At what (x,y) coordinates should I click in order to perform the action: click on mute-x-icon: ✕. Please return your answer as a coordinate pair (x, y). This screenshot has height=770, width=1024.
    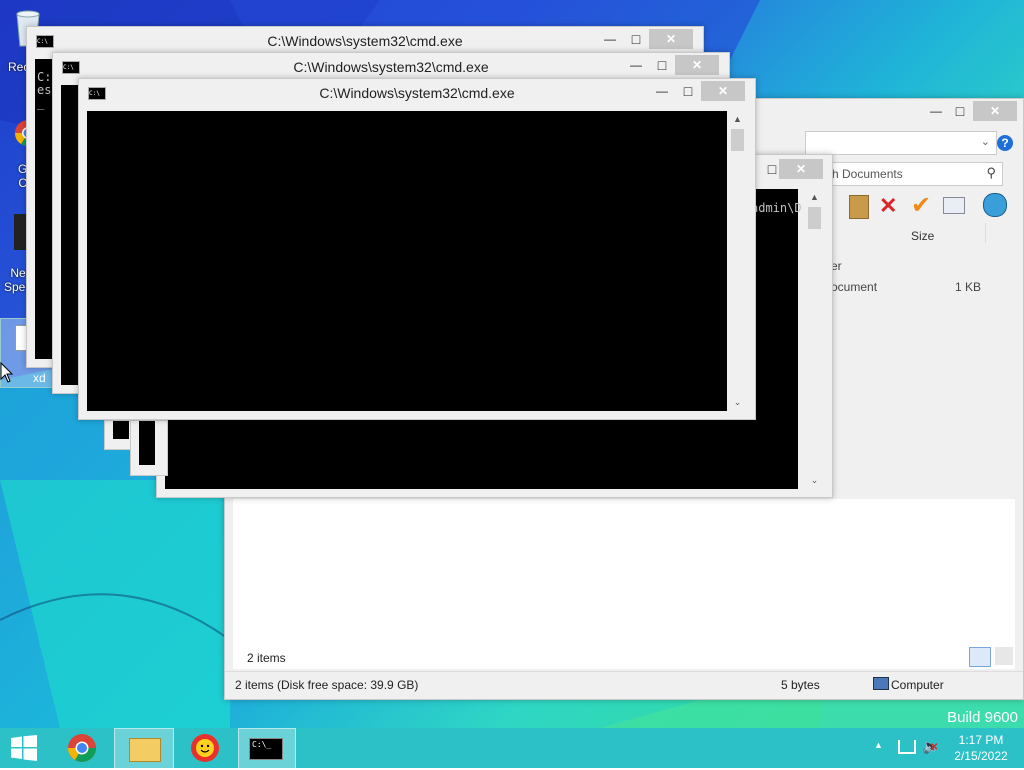
    Looking at the image, I should click on (934, 747).